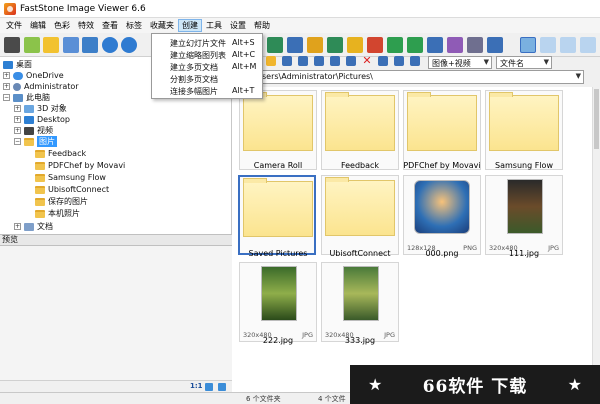 The image size is (600, 404). What do you see at coordinates (90, 45) in the screenshot?
I see `fullscreen-icon` at bounding box center [90, 45].